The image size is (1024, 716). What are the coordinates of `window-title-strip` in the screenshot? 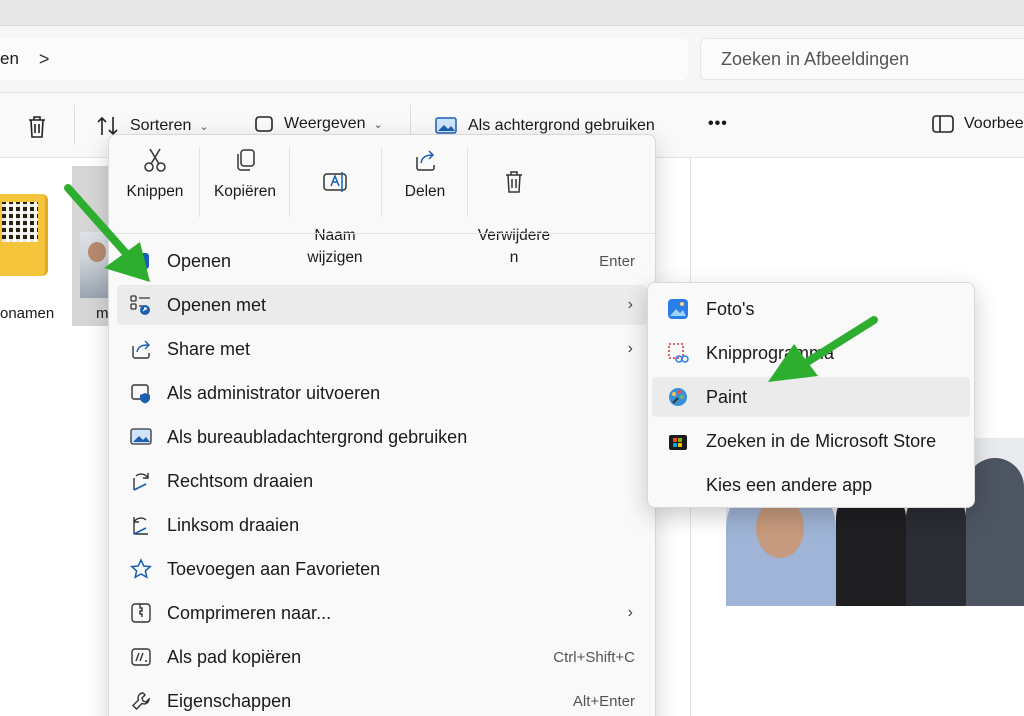 It's located at (512, 13).